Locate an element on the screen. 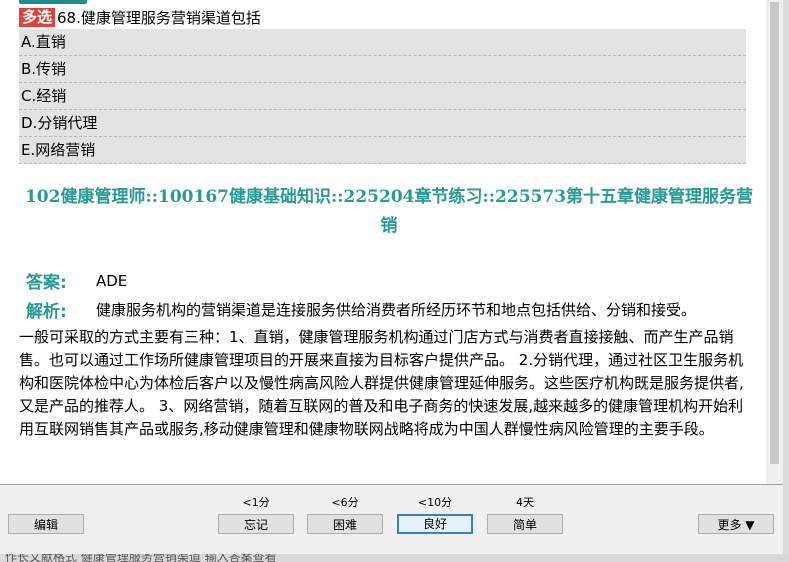  good-button: 良好 is located at coordinates (435, 524).